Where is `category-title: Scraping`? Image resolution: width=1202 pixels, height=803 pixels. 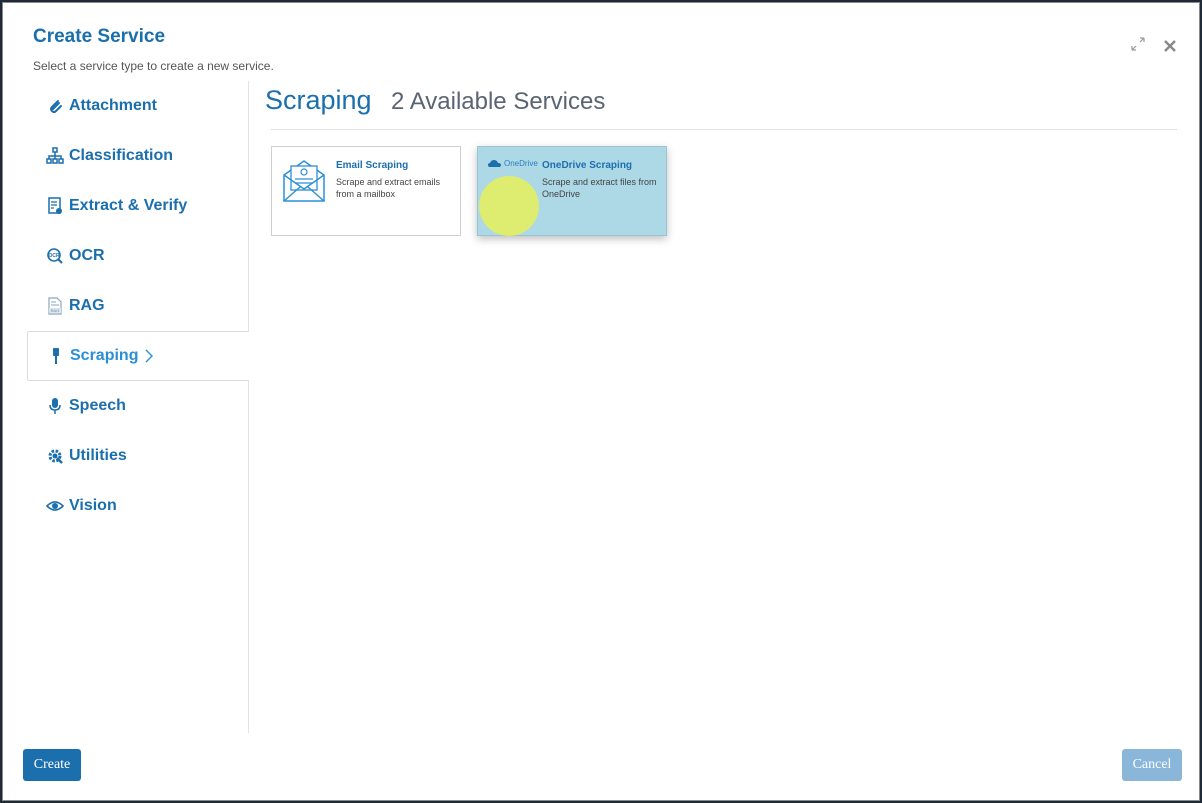
category-title: Scraping is located at coordinates (318, 100).